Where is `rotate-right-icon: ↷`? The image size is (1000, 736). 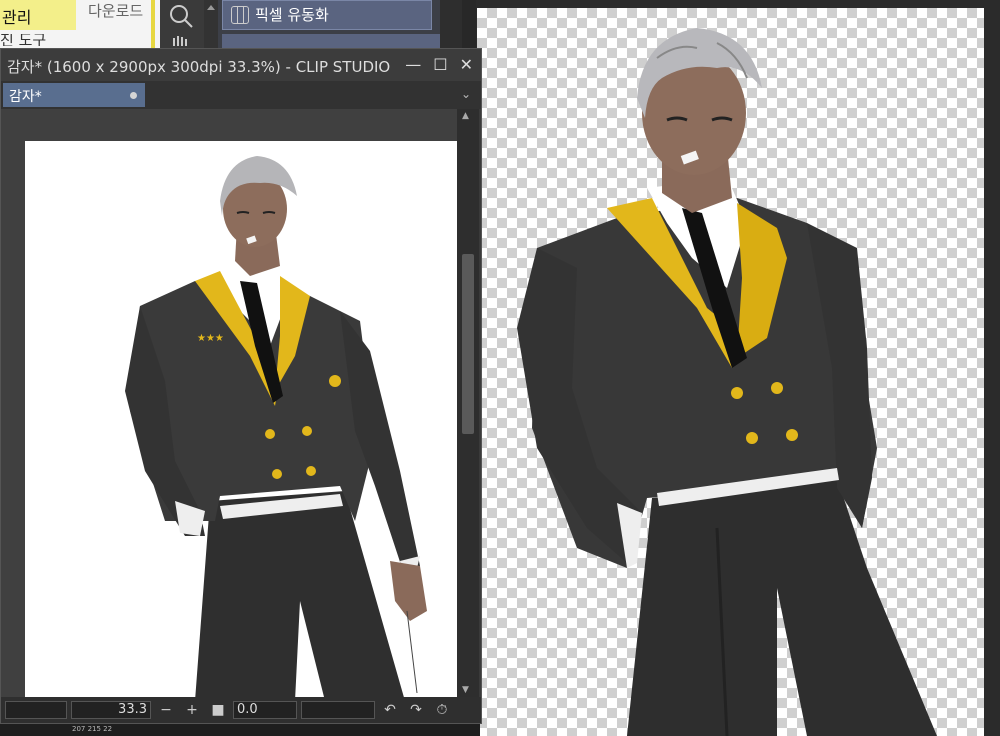
rotate-right-icon: ↷ is located at coordinates (416, 710).